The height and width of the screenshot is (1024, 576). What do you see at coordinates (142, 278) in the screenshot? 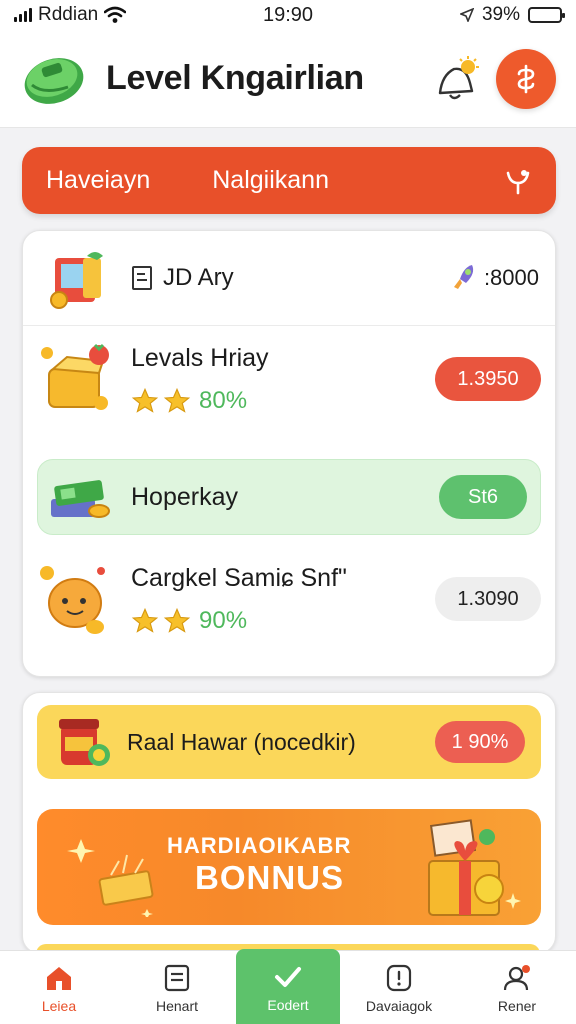
I see `document-icon` at bounding box center [142, 278].